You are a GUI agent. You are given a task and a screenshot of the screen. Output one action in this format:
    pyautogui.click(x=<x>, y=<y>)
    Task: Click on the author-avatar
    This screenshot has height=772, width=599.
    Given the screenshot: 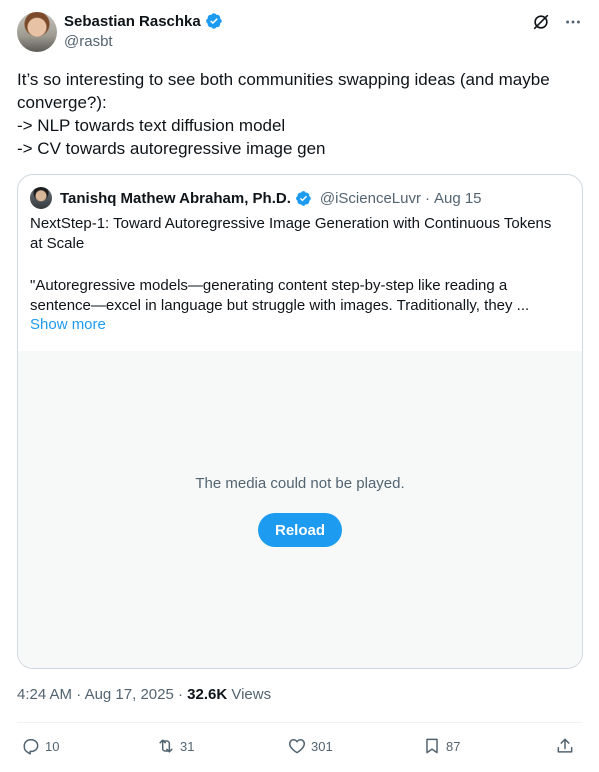 What is the action you would take?
    pyautogui.click(x=37, y=32)
    